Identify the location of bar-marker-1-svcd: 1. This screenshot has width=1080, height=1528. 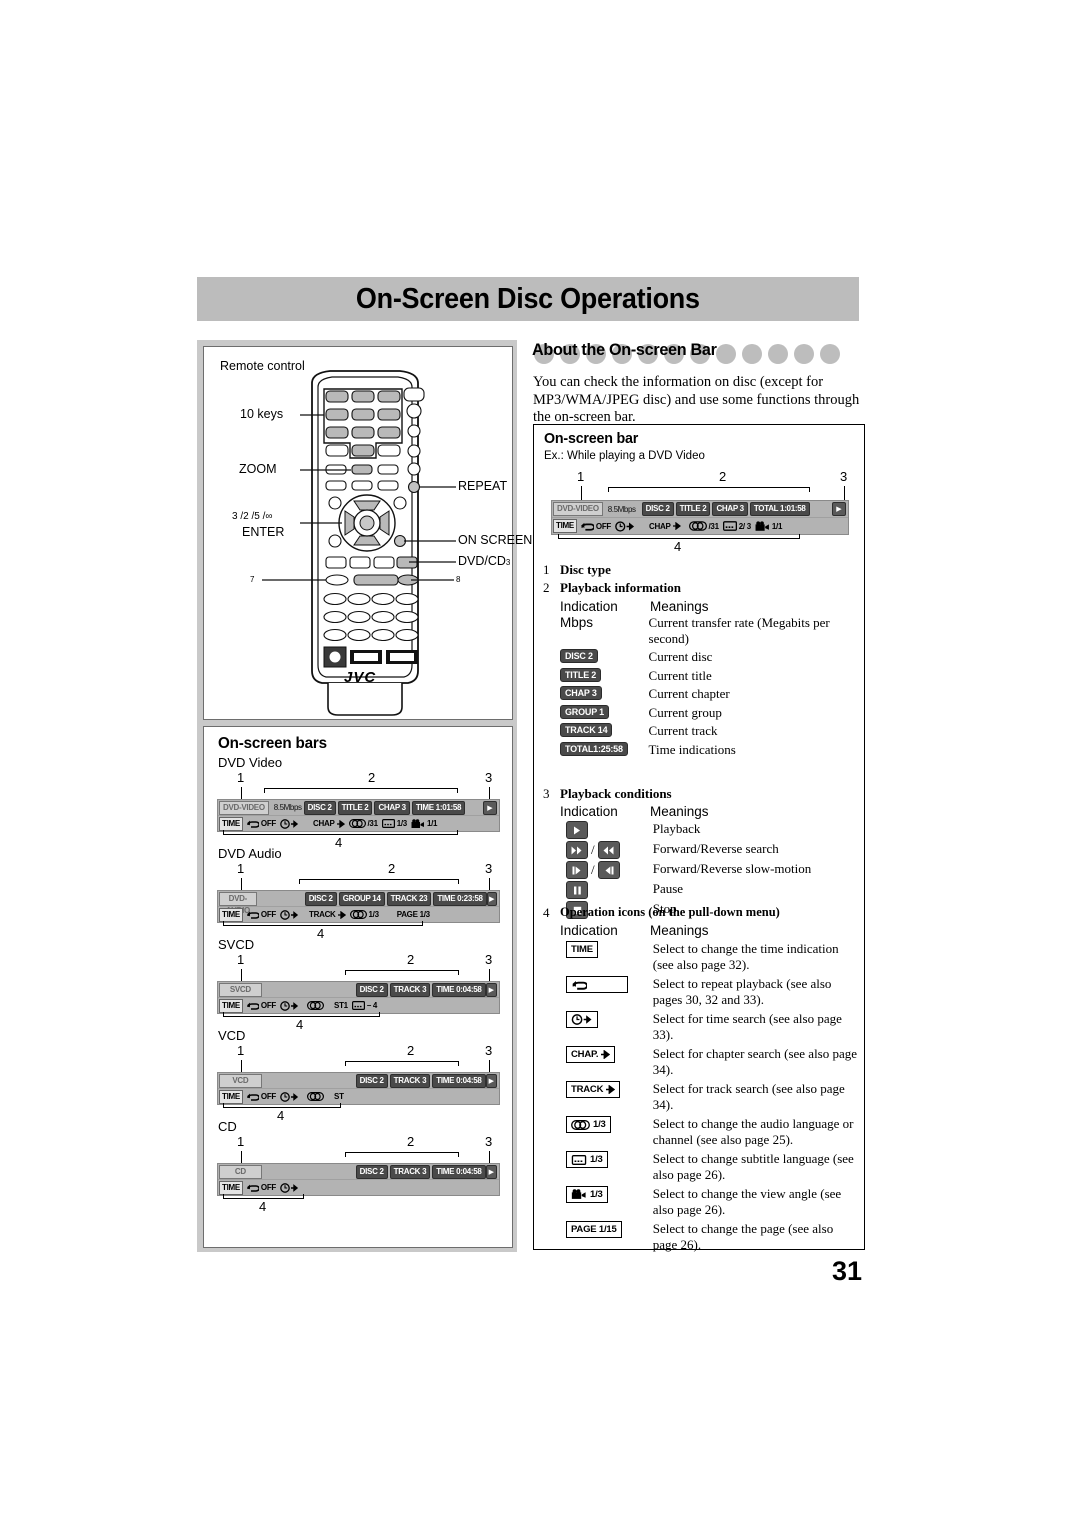
(241, 959).